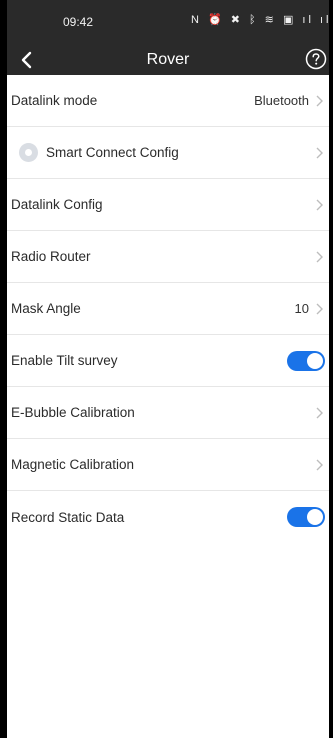 The width and height of the screenshot is (333, 738). I want to click on nav-bar: Rover, so click(168, 60).